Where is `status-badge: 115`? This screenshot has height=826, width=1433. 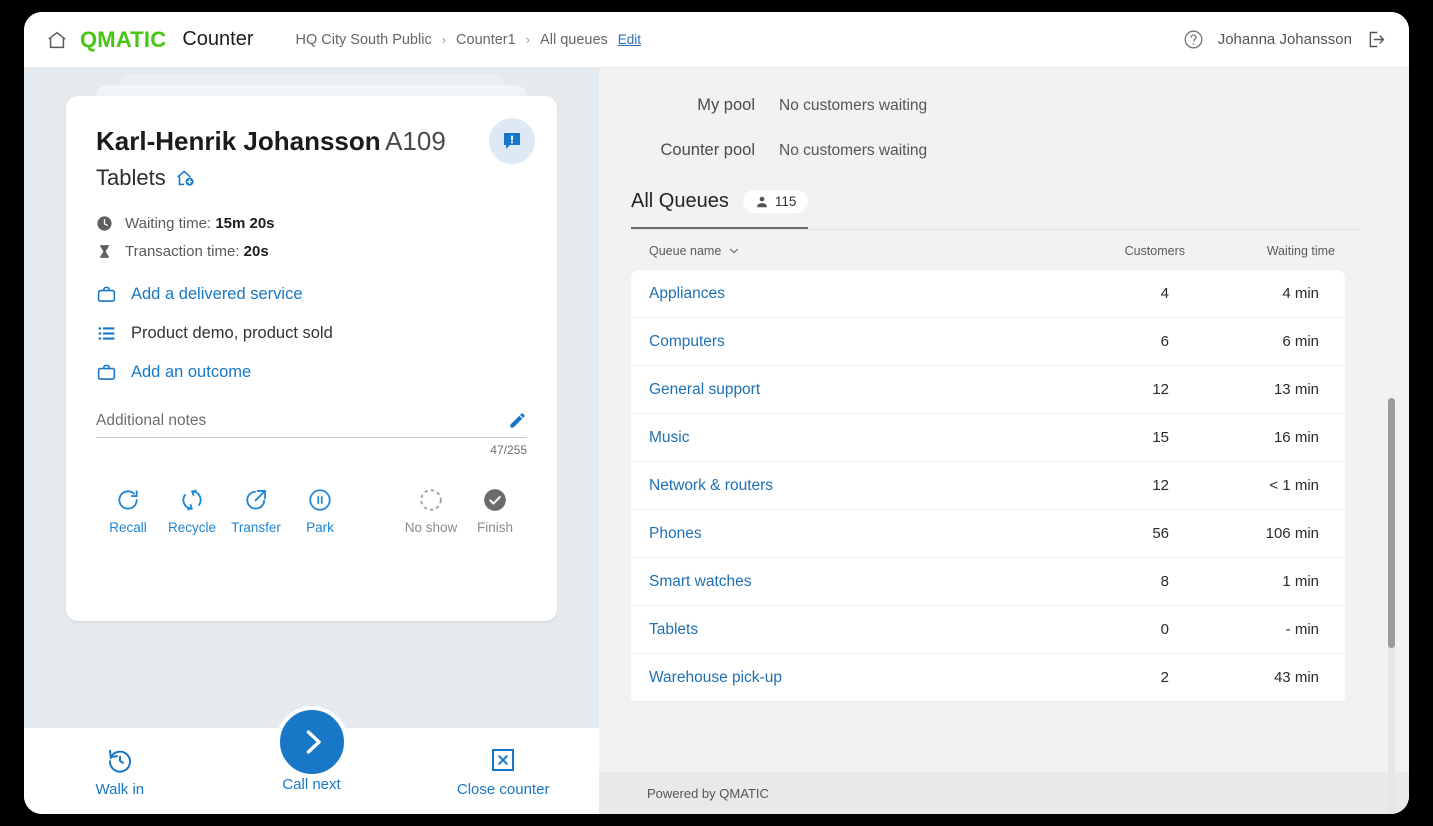 status-badge: 115 is located at coordinates (775, 201).